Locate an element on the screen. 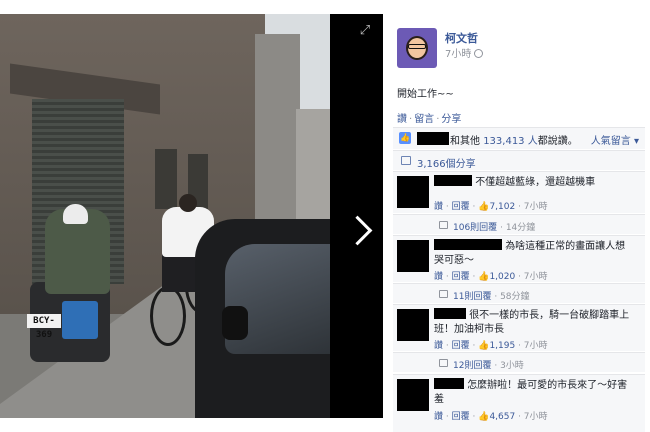 The height and width of the screenshot is (432, 650). author-name: 柯文哲 is located at coordinates (461, 38).